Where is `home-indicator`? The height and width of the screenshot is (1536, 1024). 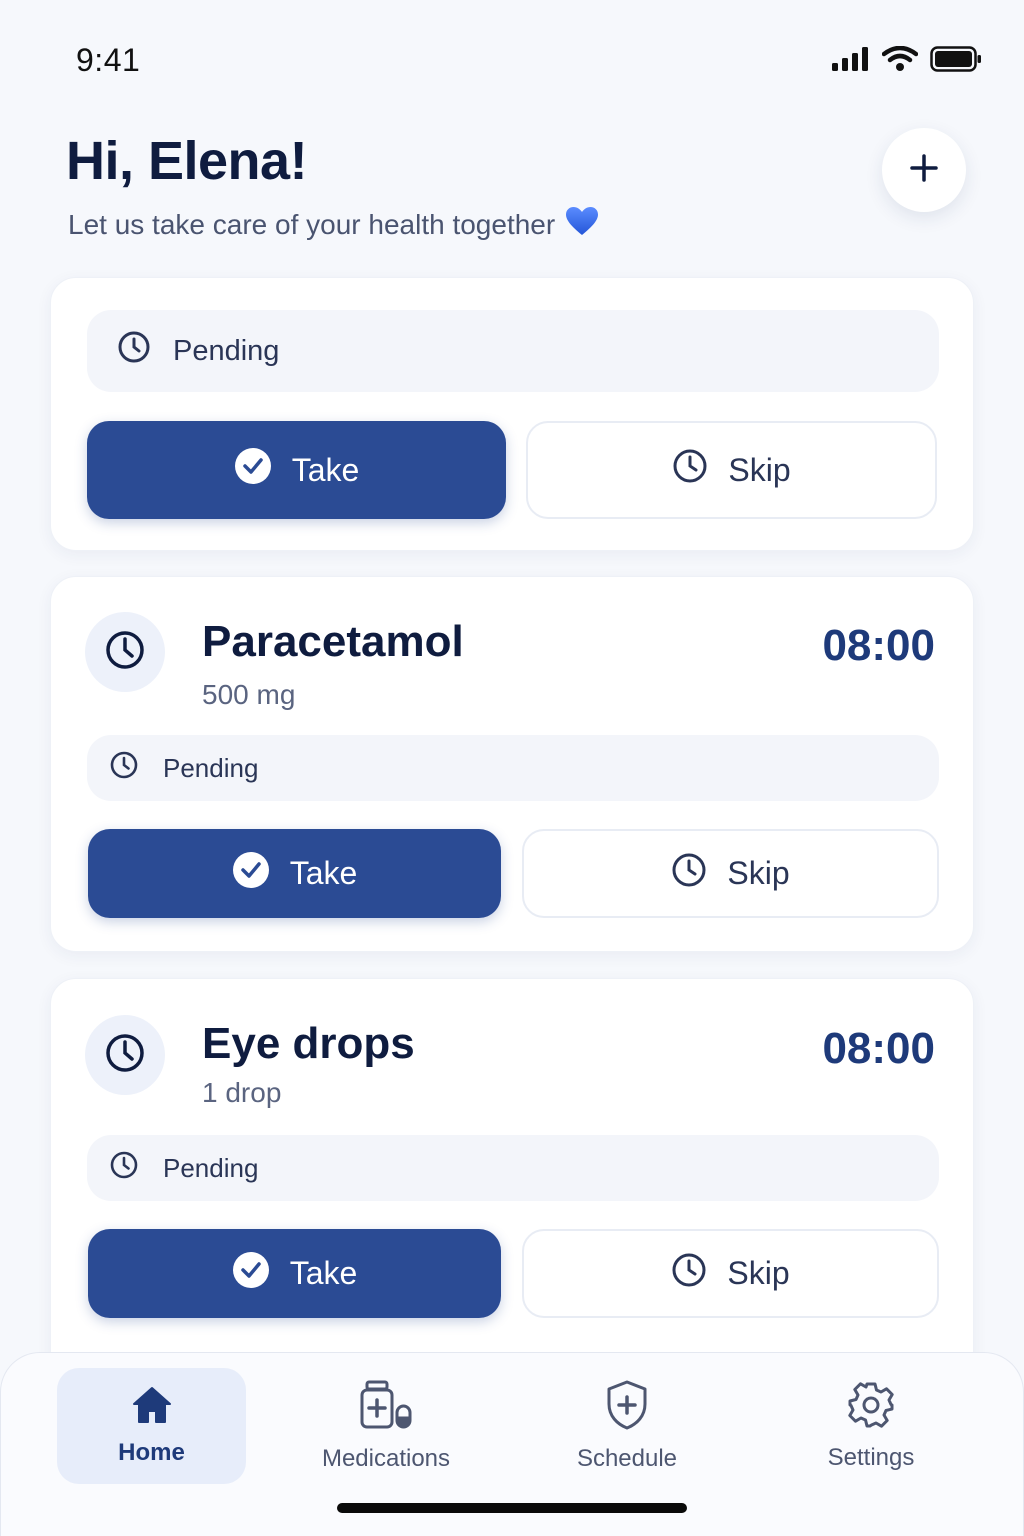
home-indicator is located at coordinates (512, 1508).